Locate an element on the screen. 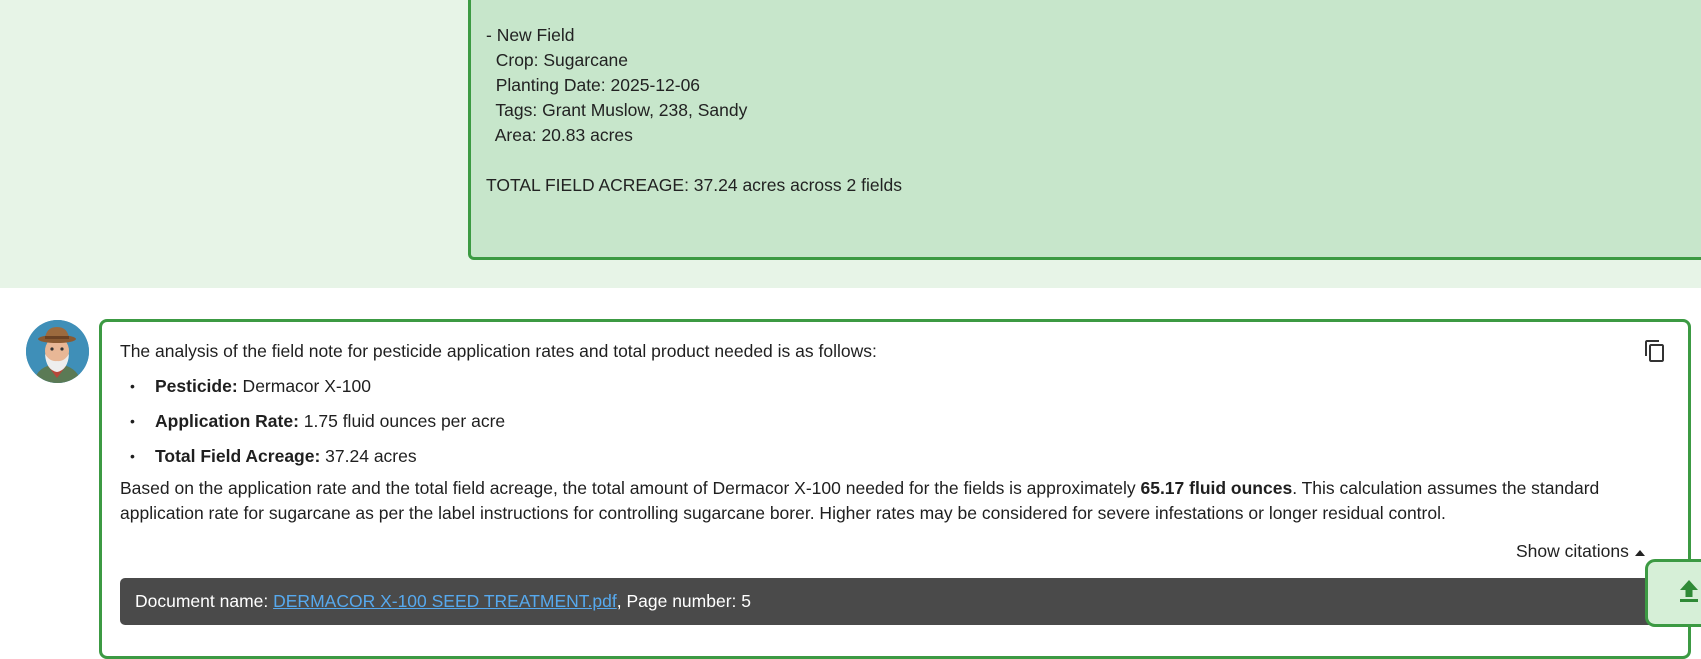 This screenshot has height=659, width=1701. assistant-avatar is located at coordinates (57, 351).